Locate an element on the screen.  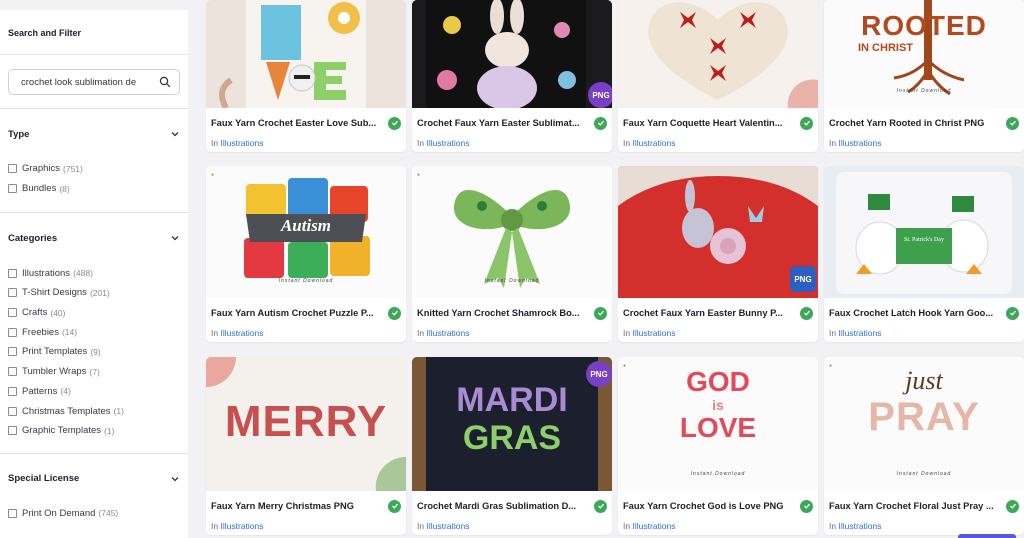
option-count: (488) is located at coordinates (83, 273).